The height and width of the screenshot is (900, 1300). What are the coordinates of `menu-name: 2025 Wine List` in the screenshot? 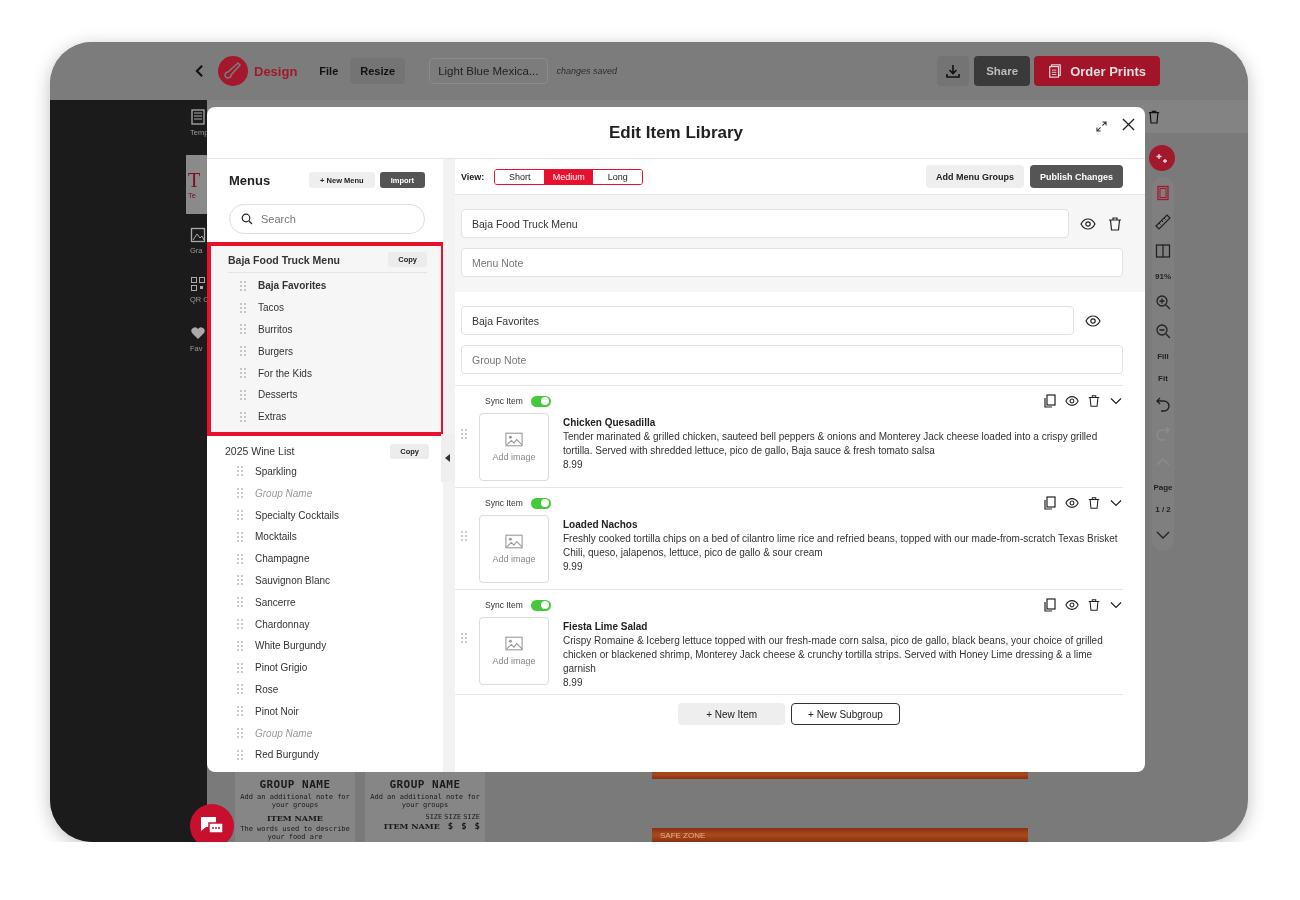 It's located at (260, 451).